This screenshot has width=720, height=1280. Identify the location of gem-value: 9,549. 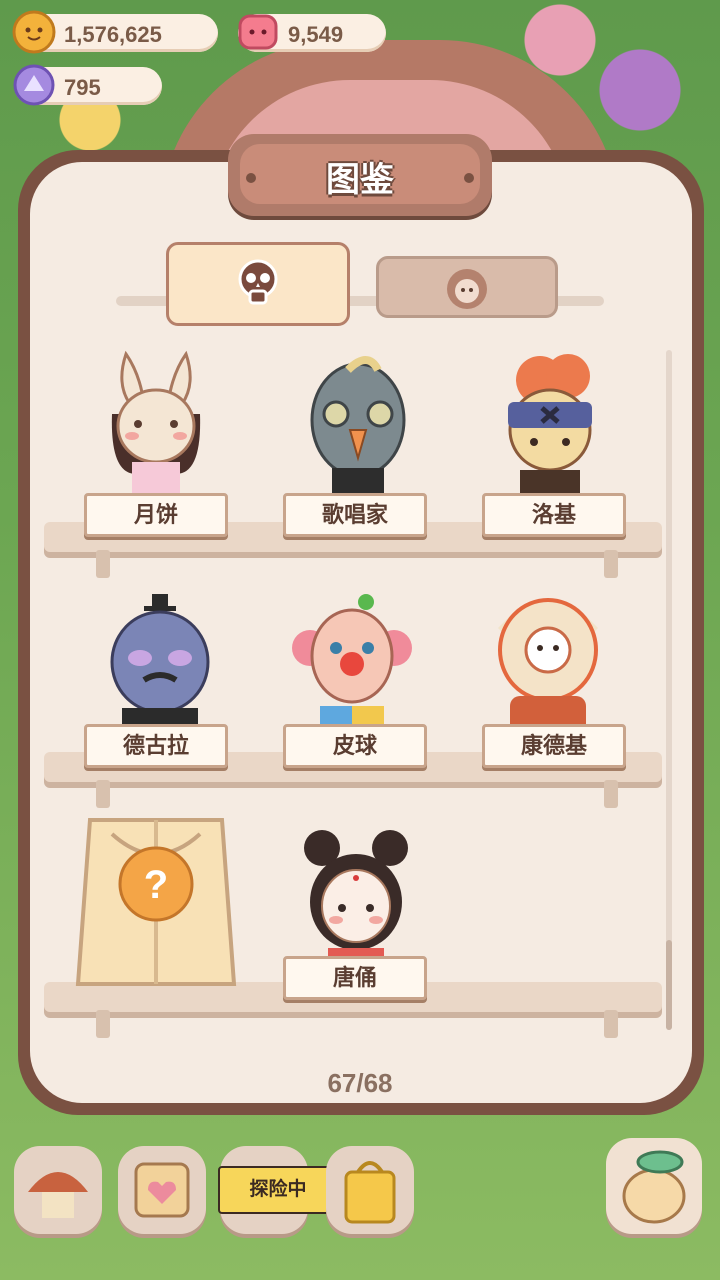
(316, 34).